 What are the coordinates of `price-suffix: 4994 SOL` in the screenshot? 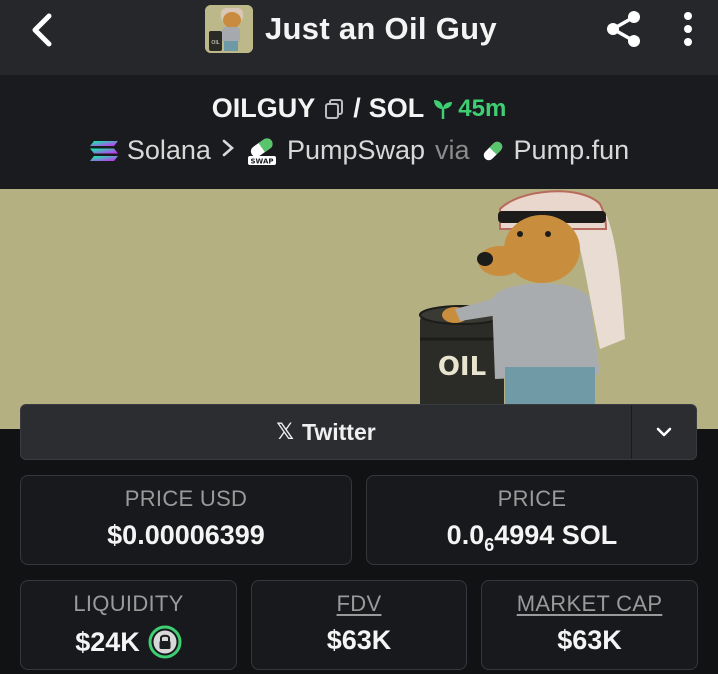 It's located at (556, 535).